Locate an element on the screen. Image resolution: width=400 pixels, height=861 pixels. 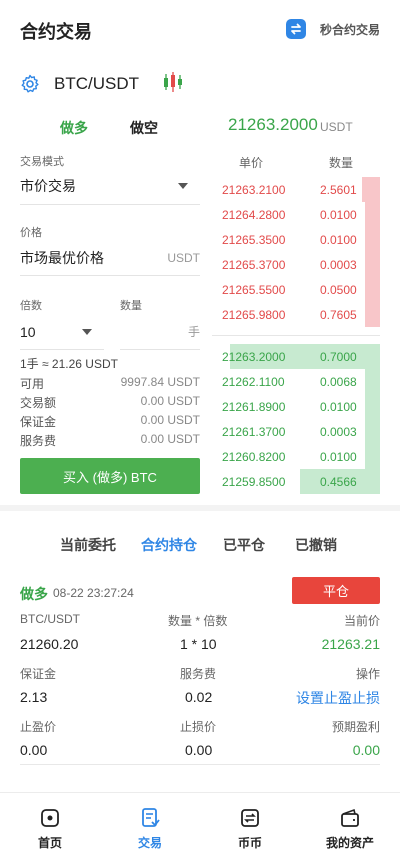
book-price-header: 单价 is located at coordinates (251, 163).